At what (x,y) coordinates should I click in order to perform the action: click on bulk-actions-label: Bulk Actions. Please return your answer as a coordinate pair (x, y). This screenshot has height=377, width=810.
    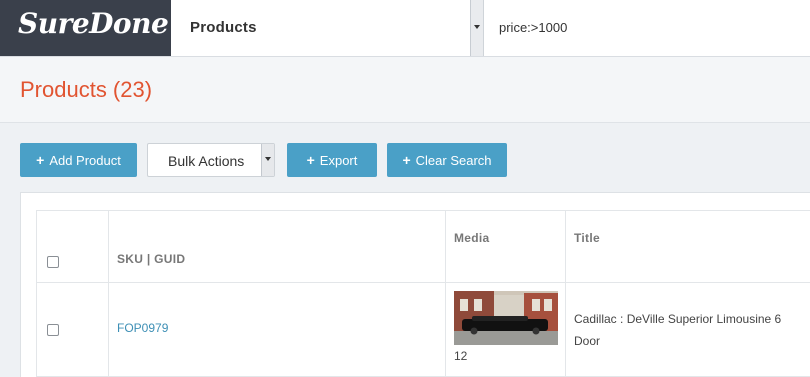
    Looking at the image, I should click on (206, 161).